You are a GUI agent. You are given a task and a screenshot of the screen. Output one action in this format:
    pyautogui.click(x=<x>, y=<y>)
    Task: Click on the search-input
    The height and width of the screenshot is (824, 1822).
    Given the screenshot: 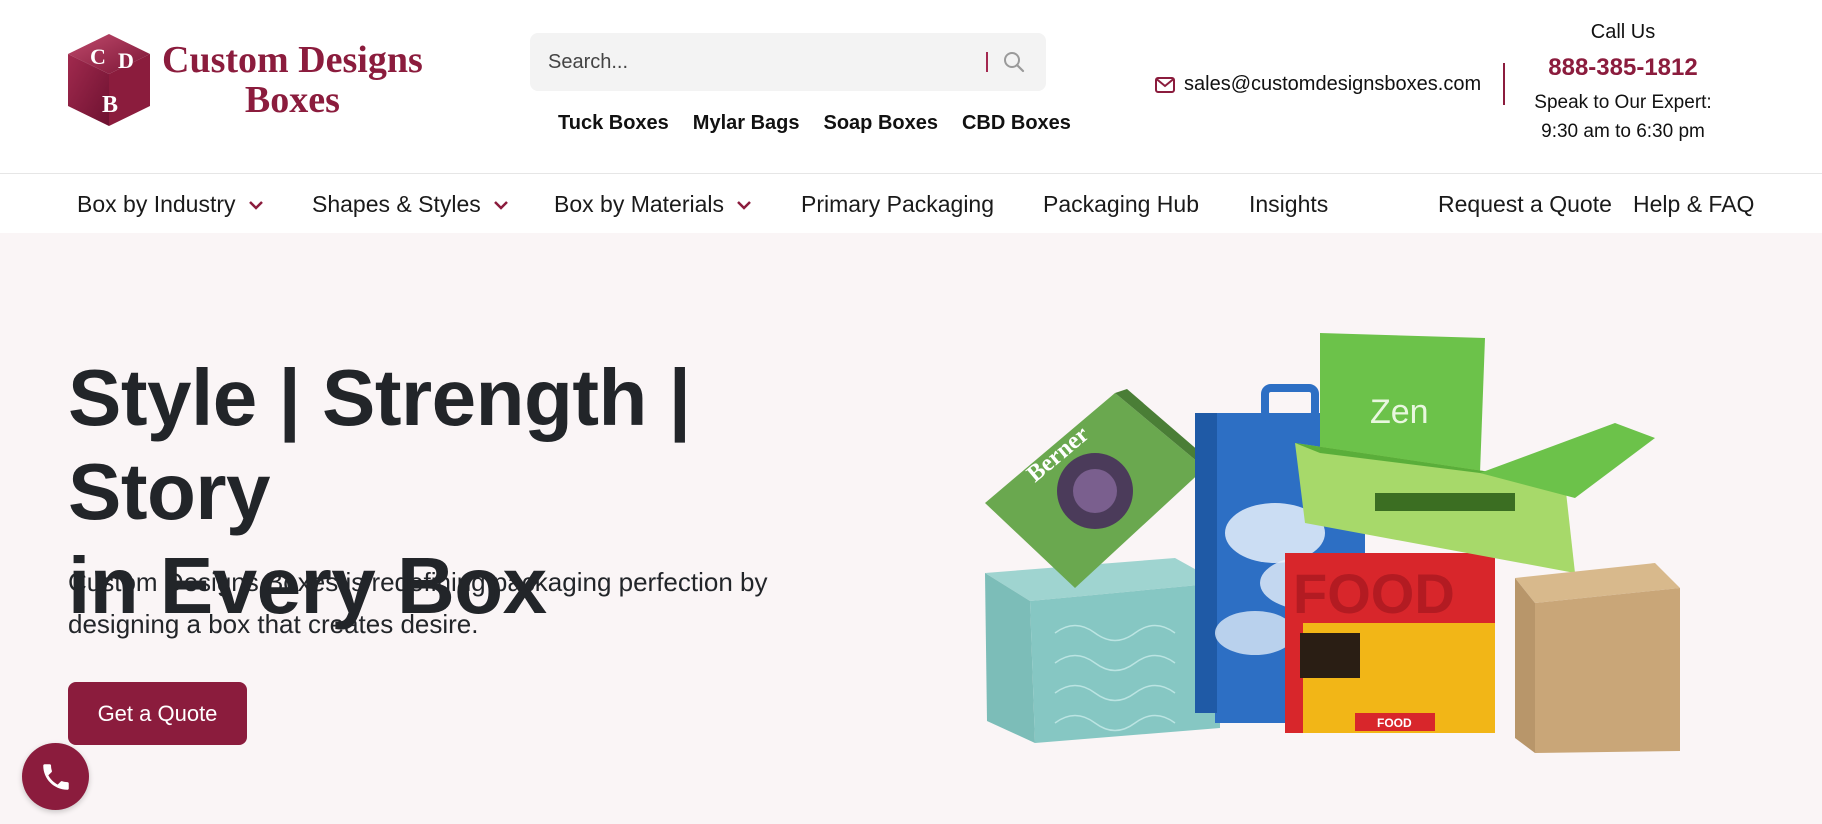 What is the action you would take?
    pyautogui.click(x=758, y=62)
    